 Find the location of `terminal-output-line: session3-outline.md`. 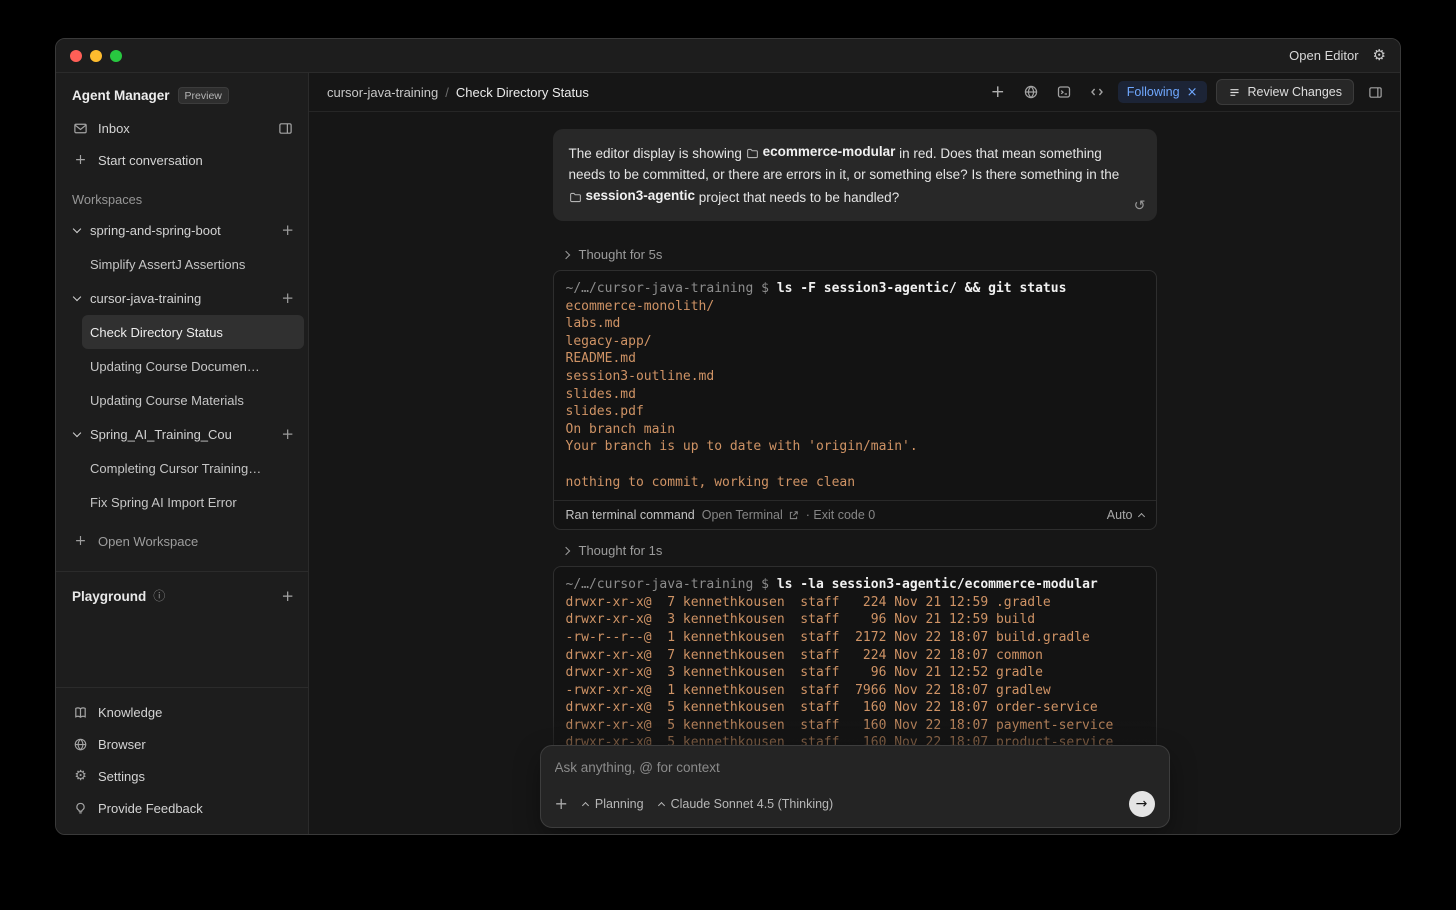

terminal-output-line: session3-outline.md is located at coordinates (640, 376).